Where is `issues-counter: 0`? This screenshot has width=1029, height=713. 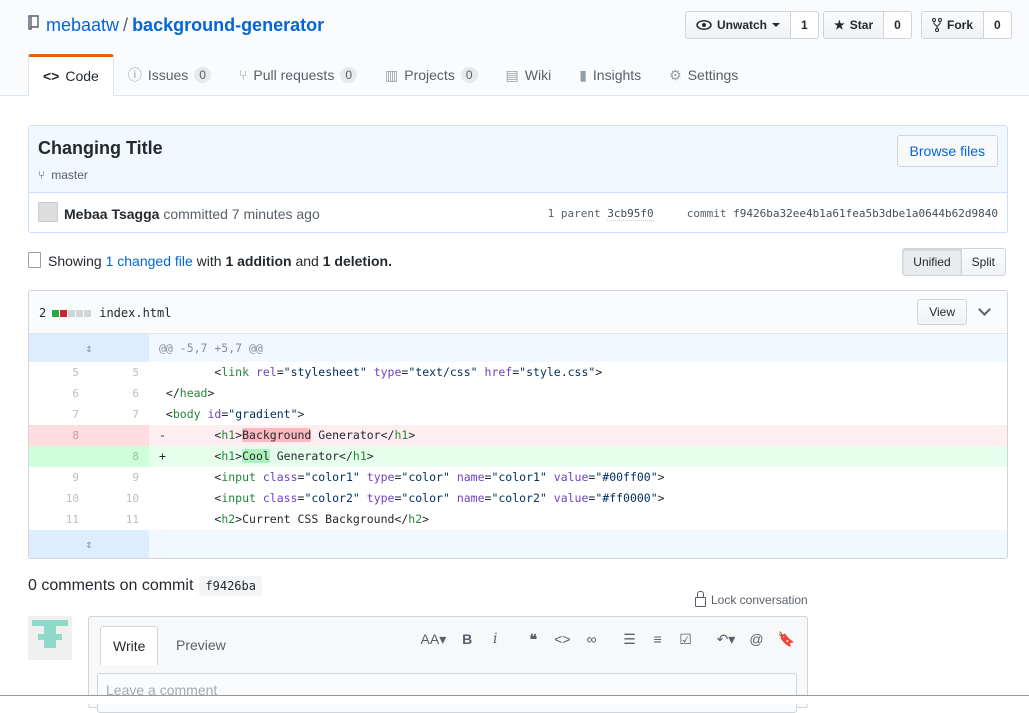
issues-counter: 0 is located at coordinates (202, 75).